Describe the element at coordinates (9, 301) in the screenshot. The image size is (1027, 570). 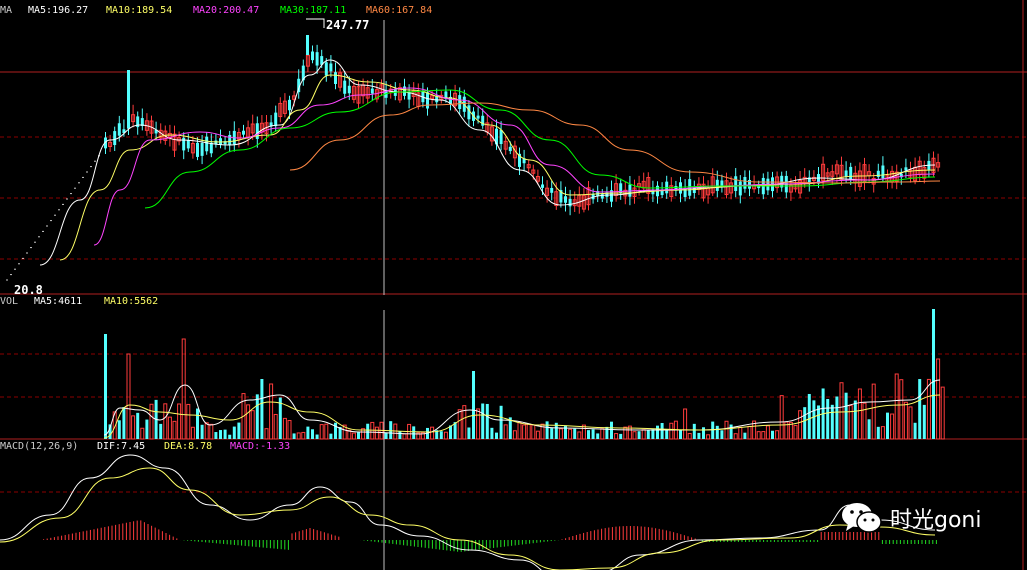
I see `volume-indicator-name: VOL` at that location.